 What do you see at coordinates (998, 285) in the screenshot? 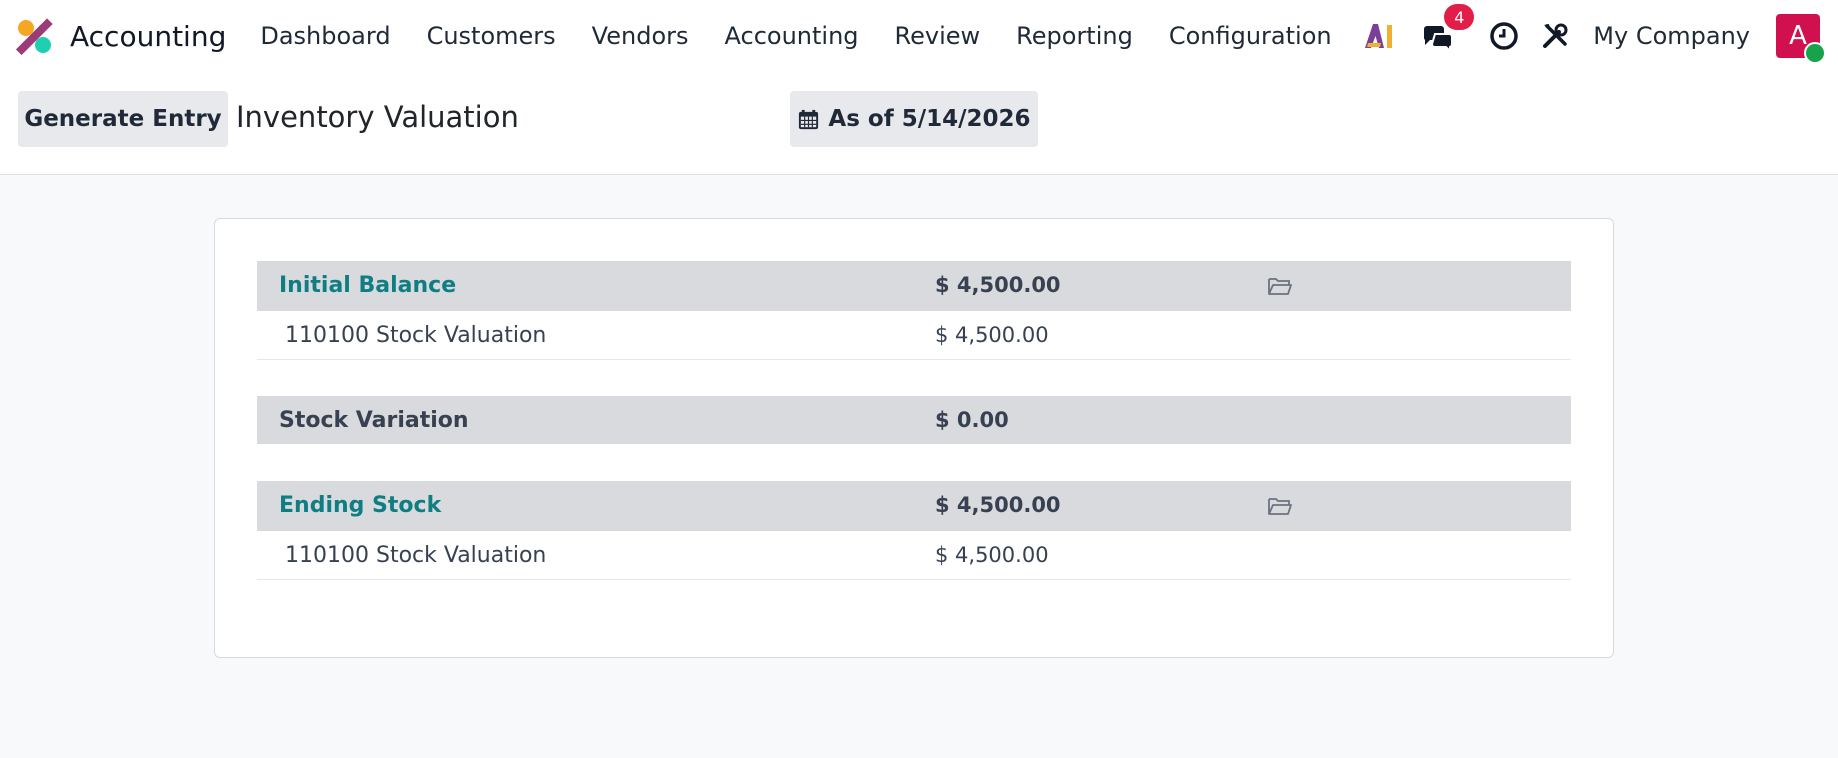
I see `initial-balance-amount: $ 4,500.00` at bounding box center [998, 285].